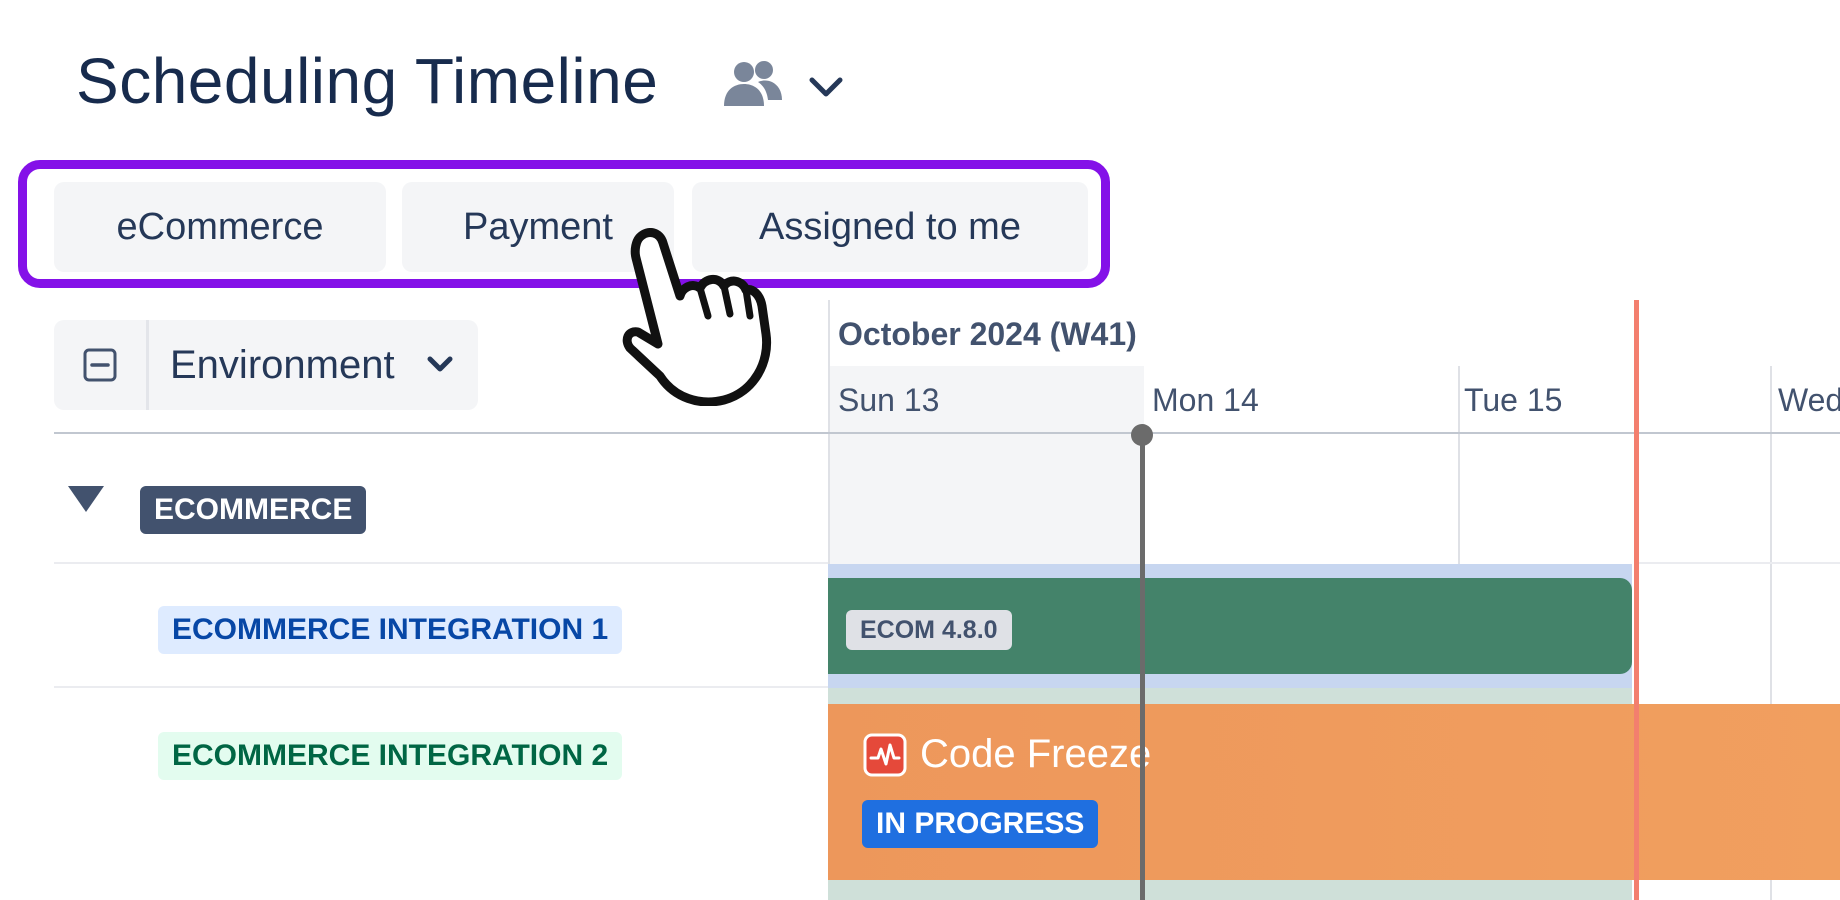 This screenshot has width=1840, height=900. I want to click on group-by-label: Environment, so click(282, 364).